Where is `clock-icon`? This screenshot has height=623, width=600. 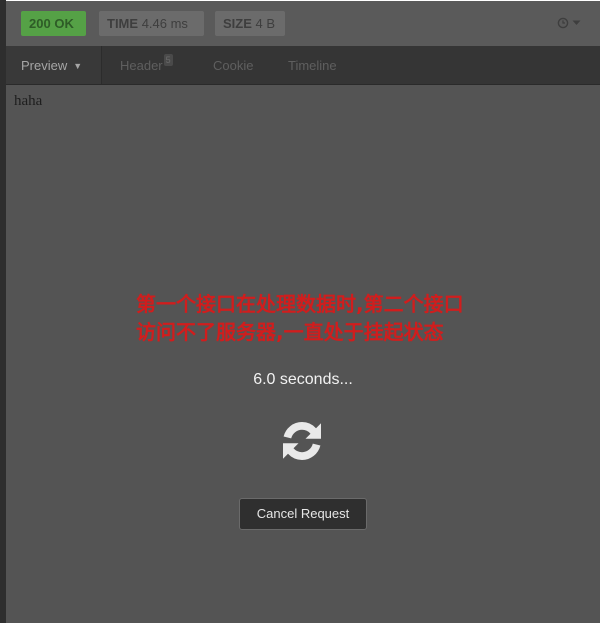 clock-icon is located at coordinates (563, 23).